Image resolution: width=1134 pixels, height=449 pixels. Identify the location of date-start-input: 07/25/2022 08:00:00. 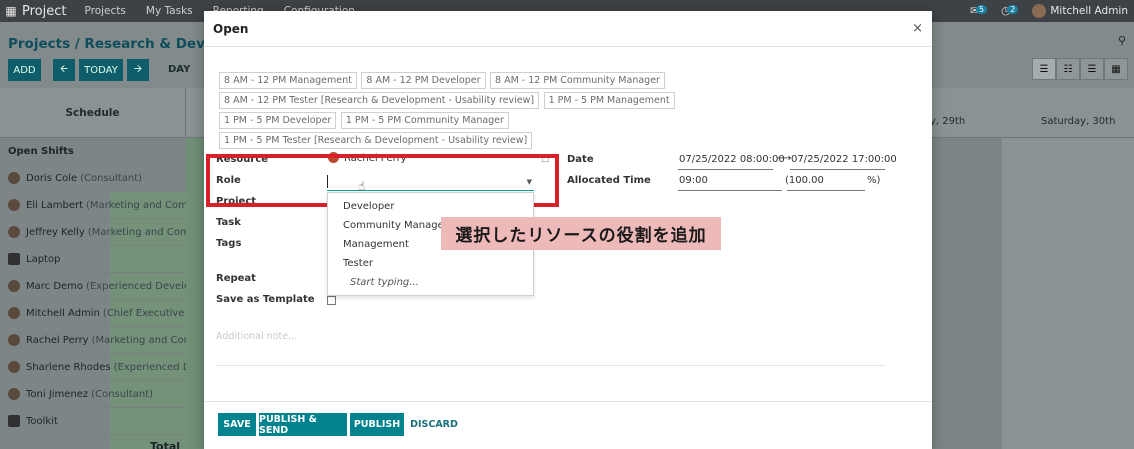
(732, 159).